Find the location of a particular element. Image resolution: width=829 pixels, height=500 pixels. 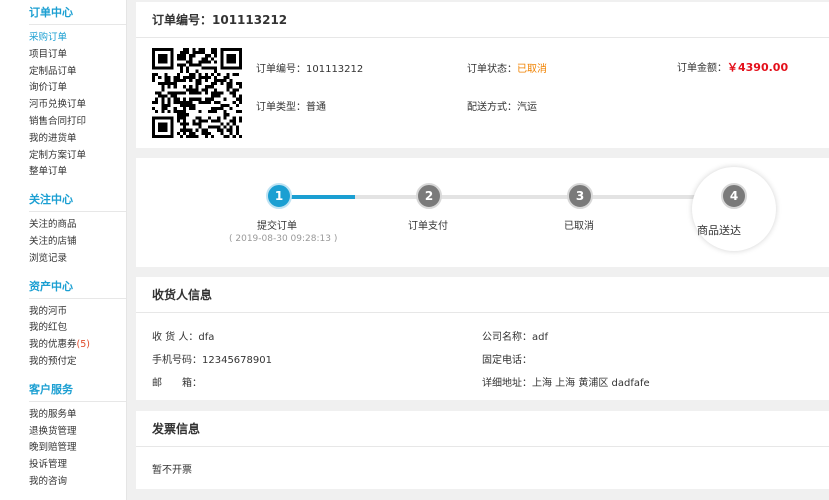

order-qr-code is located at coordinates (197, 93).